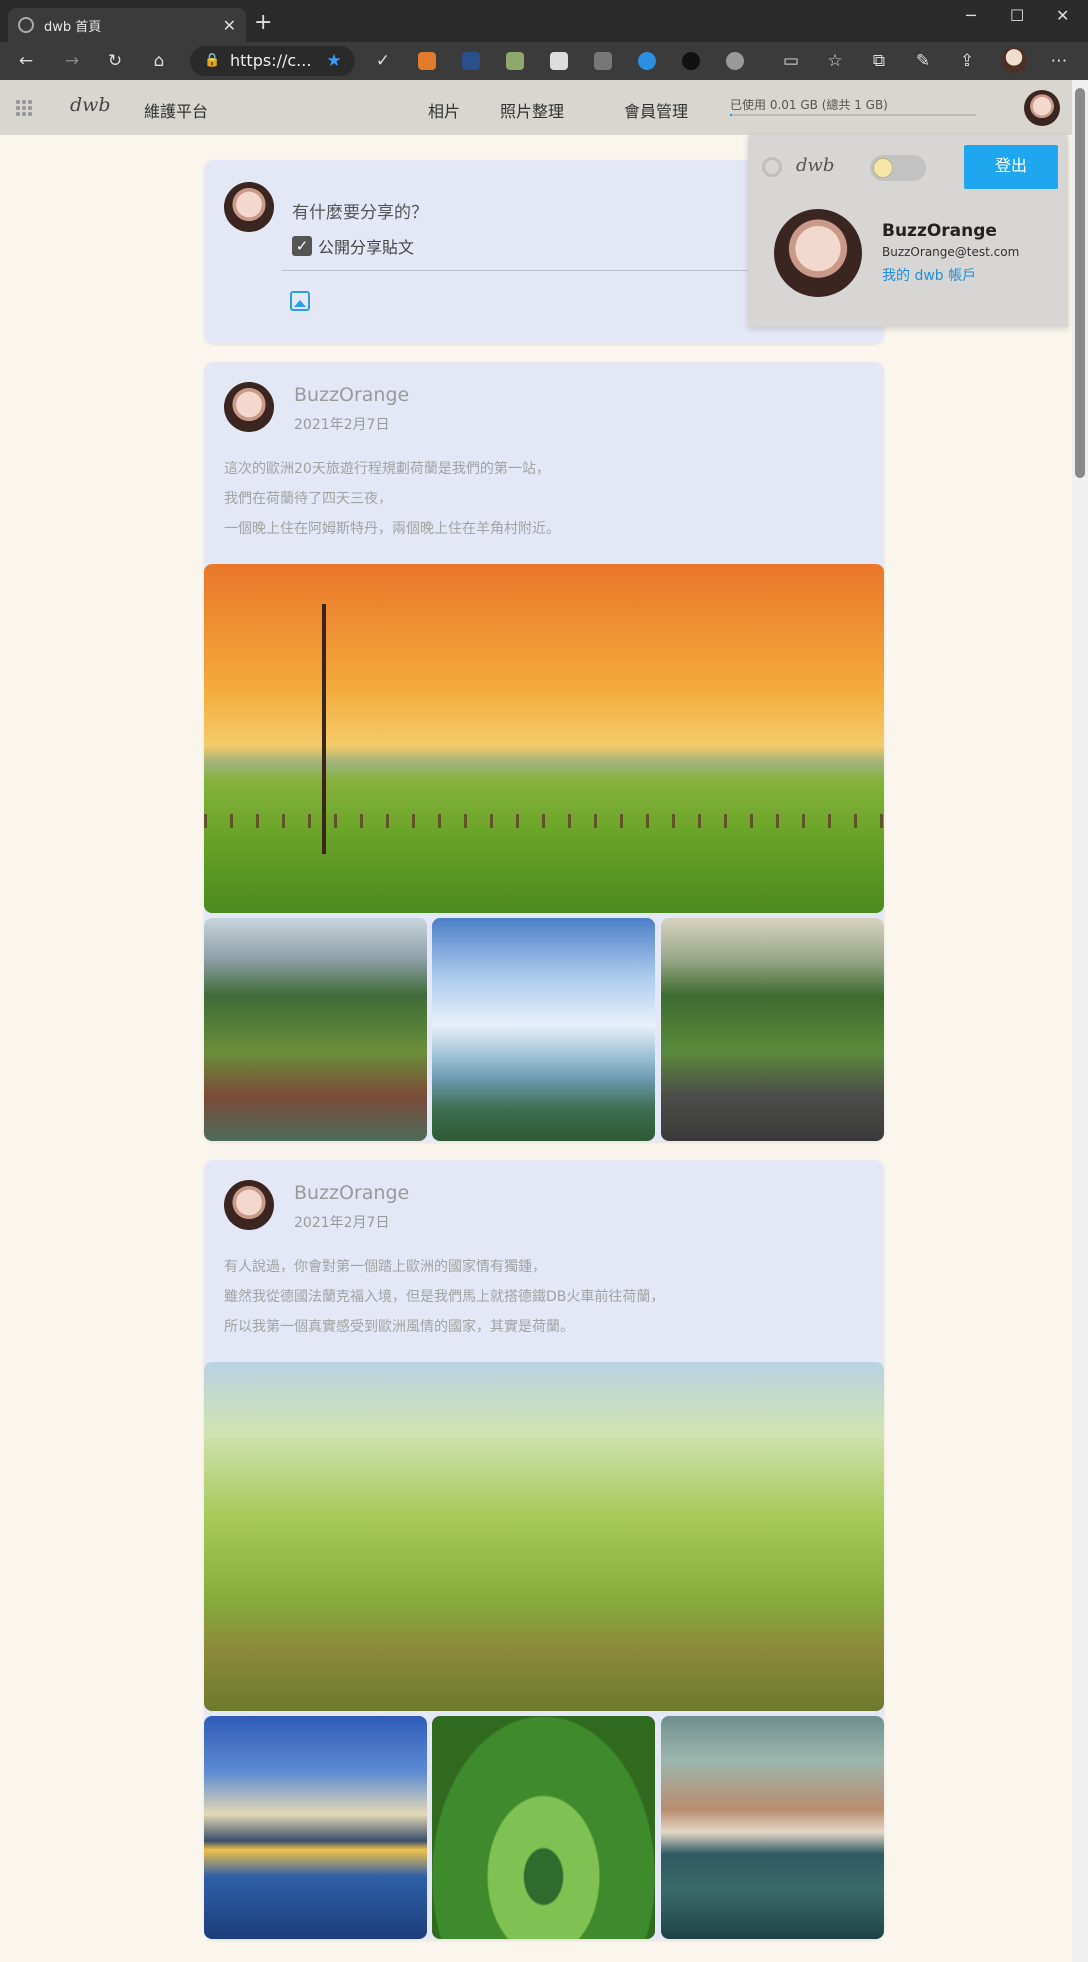  What do you see at coordinates (308, 499) in the screenshot?
I see `post-text-line: 我們在荷蘭待了四天三夜，` at bounding box center [308, 499].